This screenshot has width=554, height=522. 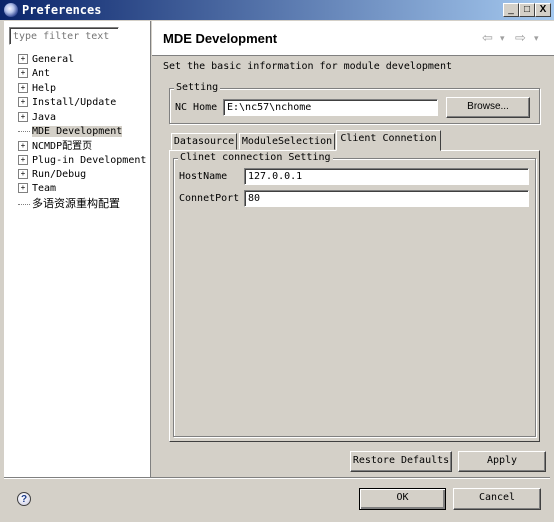 I want to click on cancel-label: Cancel, so click(x=497, y=497).